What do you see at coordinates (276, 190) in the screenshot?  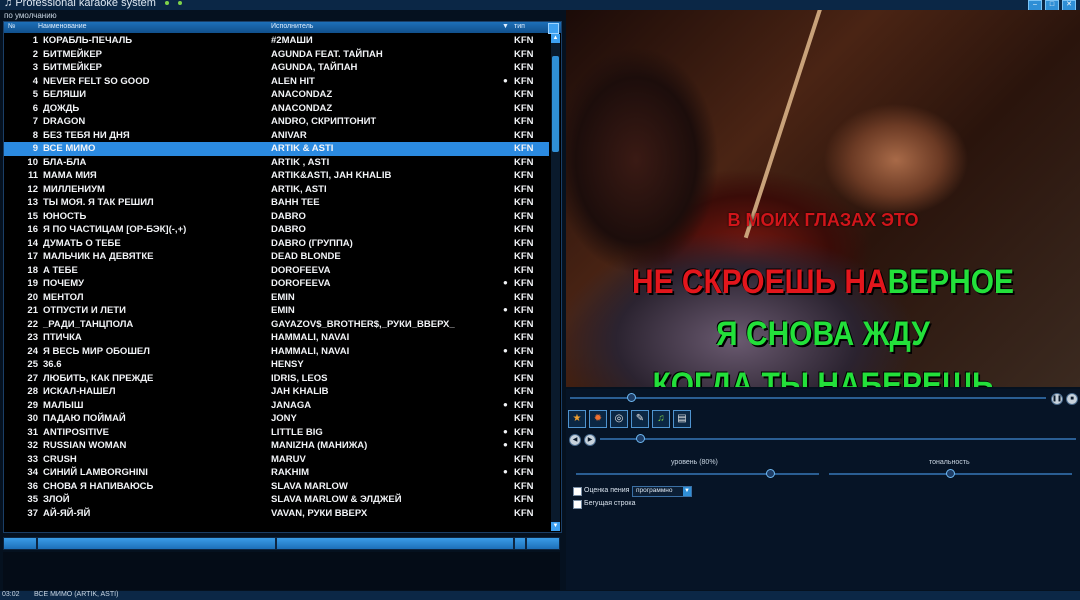 I see `table-row: 12 МИЛЛЕНИУМ ARTIK, ASTI KFN` at bounding box center [276, 190].